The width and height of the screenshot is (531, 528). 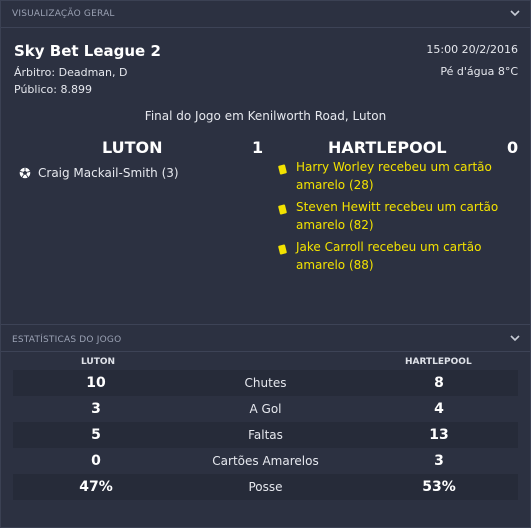 I want to click on match-venue-status: Final do Jogo em Kenilworth Road, Luton, so click(x=265, y=116).